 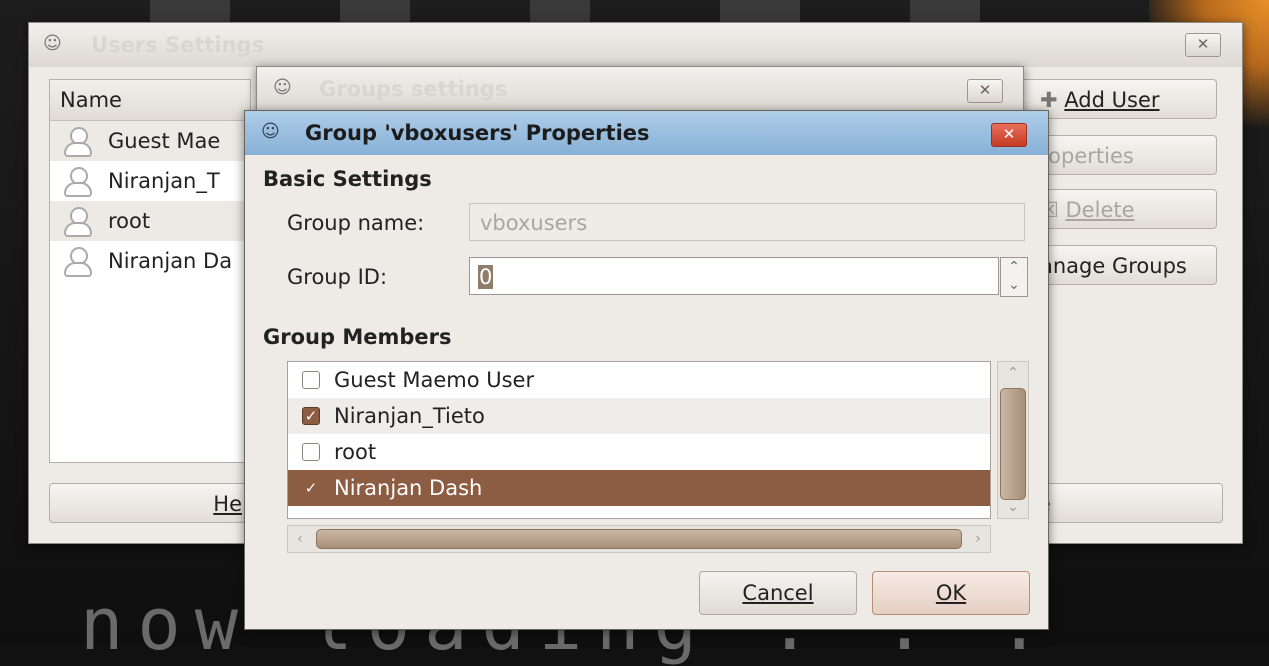 What do you see at coordinates (227, 504) in the screenshot?
I see `help-label: He` at bounding box center [227, 504].